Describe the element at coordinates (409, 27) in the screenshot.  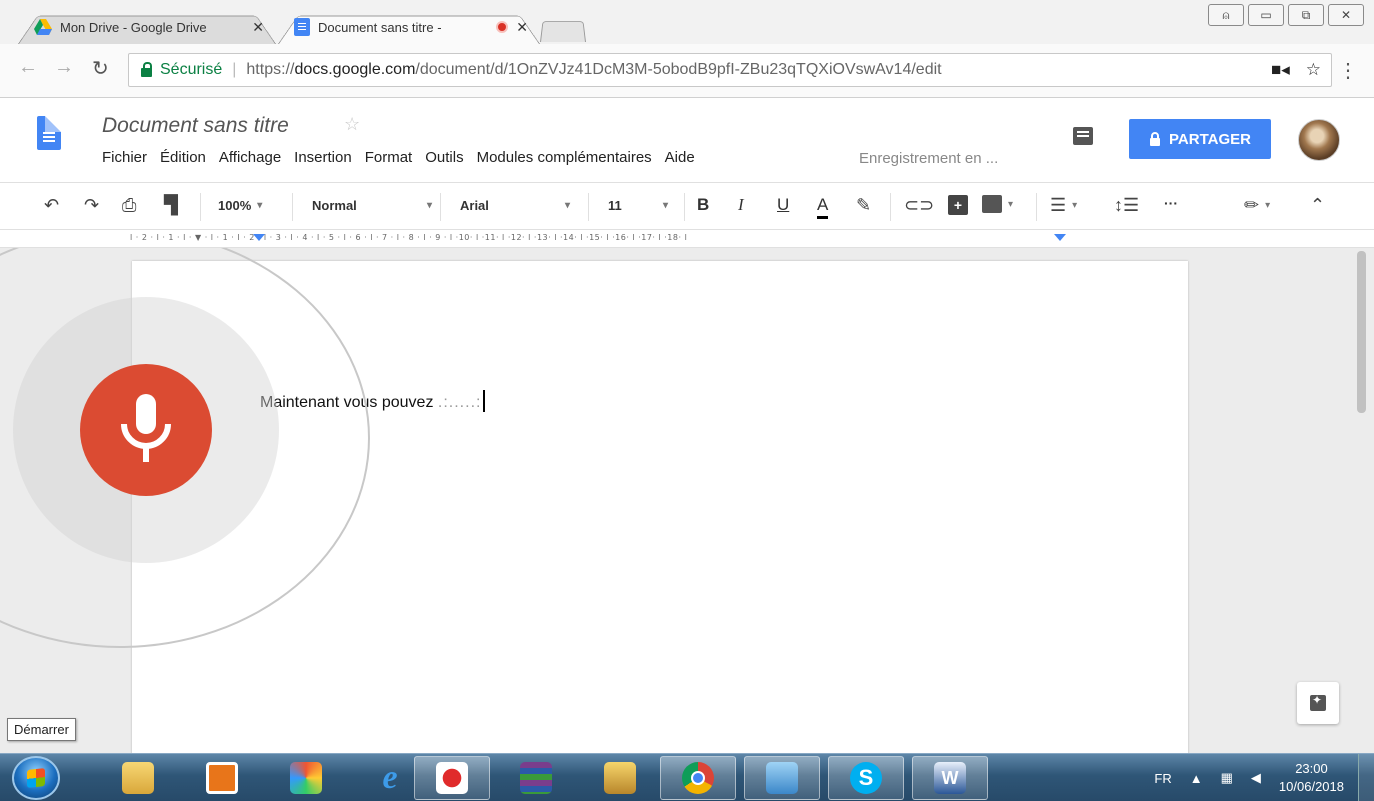
I see `tab-document: Document sans titre - ✕` at that location.